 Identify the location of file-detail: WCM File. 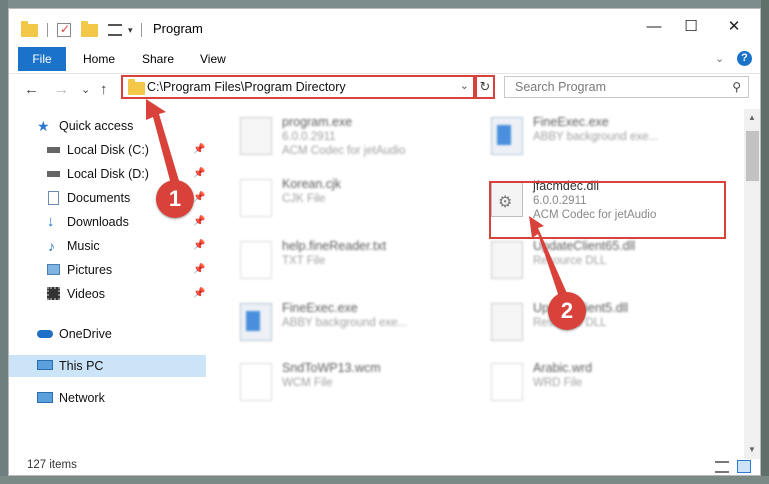
(307, 383).